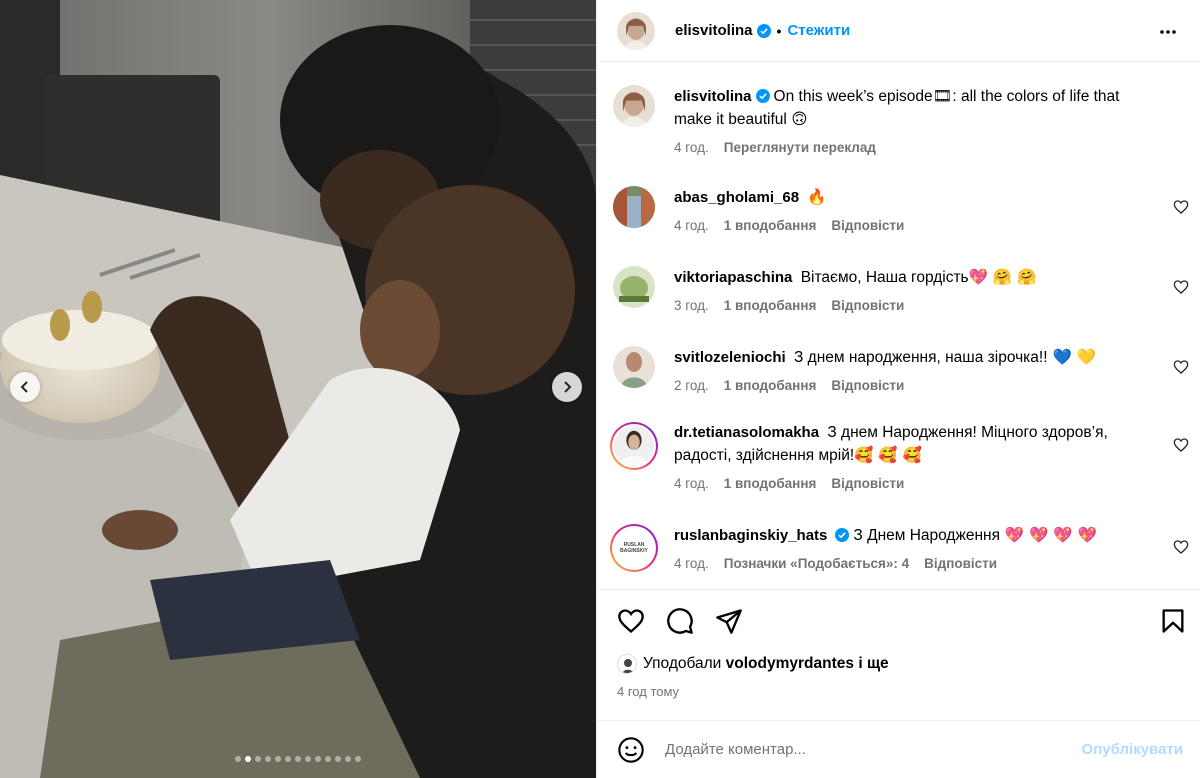  I want to click on upside-down-emoji: 🙃, so click(799, 119).